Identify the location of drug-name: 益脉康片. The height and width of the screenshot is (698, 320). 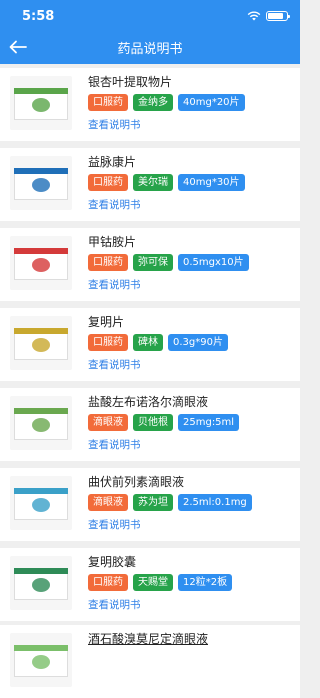
(112, 162).